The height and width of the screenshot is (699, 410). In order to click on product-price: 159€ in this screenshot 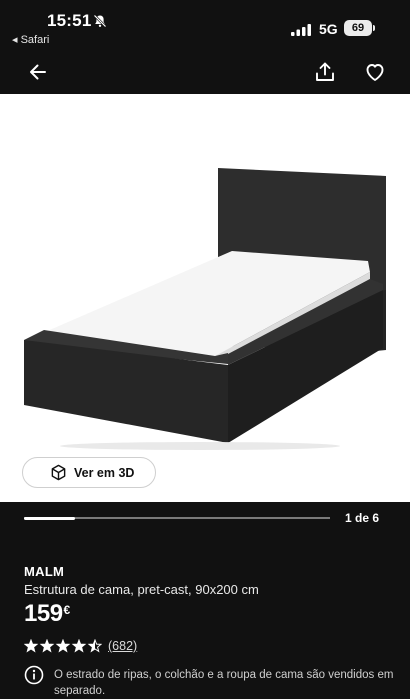, I will do `click(47, 614)`.